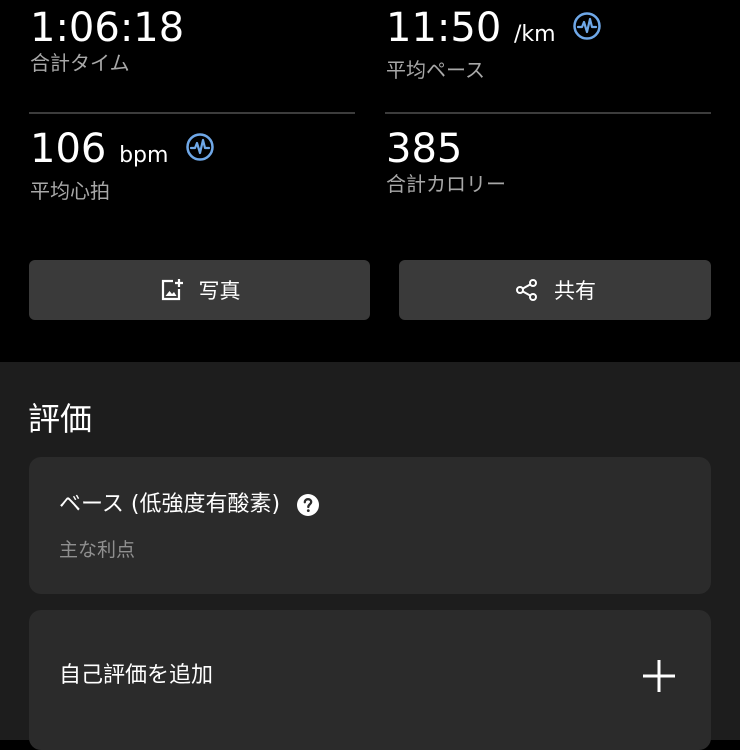  I want to click on avg-pace-unit: /km, so click(535, 34).